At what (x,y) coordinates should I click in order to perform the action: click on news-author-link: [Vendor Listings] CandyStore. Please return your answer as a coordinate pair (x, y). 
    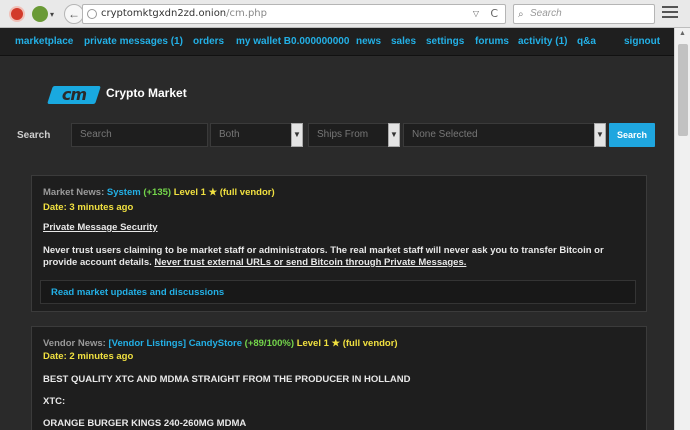
    Looking at the image, I should click on (175, 343).